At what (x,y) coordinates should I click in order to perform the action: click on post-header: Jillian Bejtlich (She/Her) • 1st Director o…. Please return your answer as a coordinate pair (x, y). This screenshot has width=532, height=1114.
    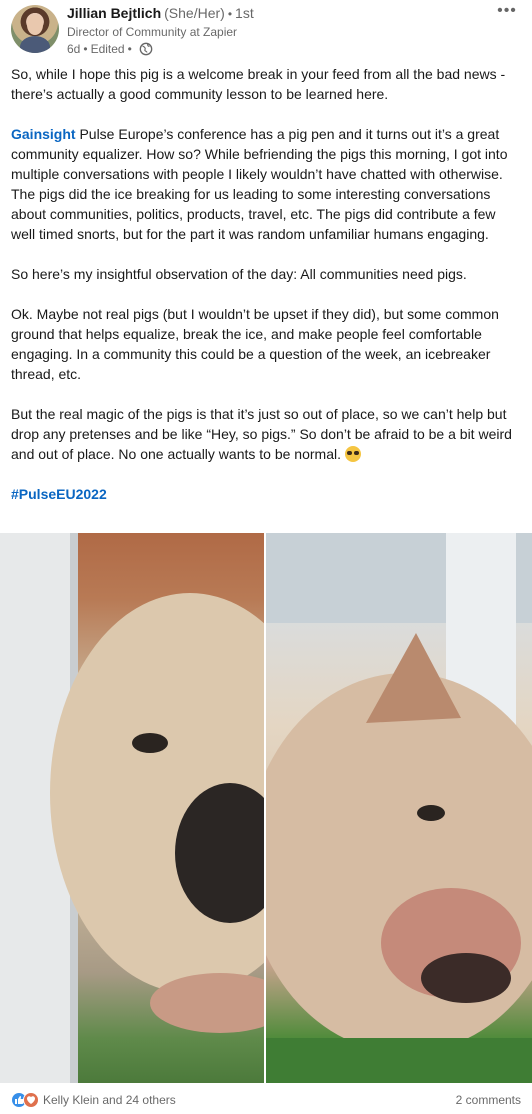
    Looking at the image, I should click on (266, 31).